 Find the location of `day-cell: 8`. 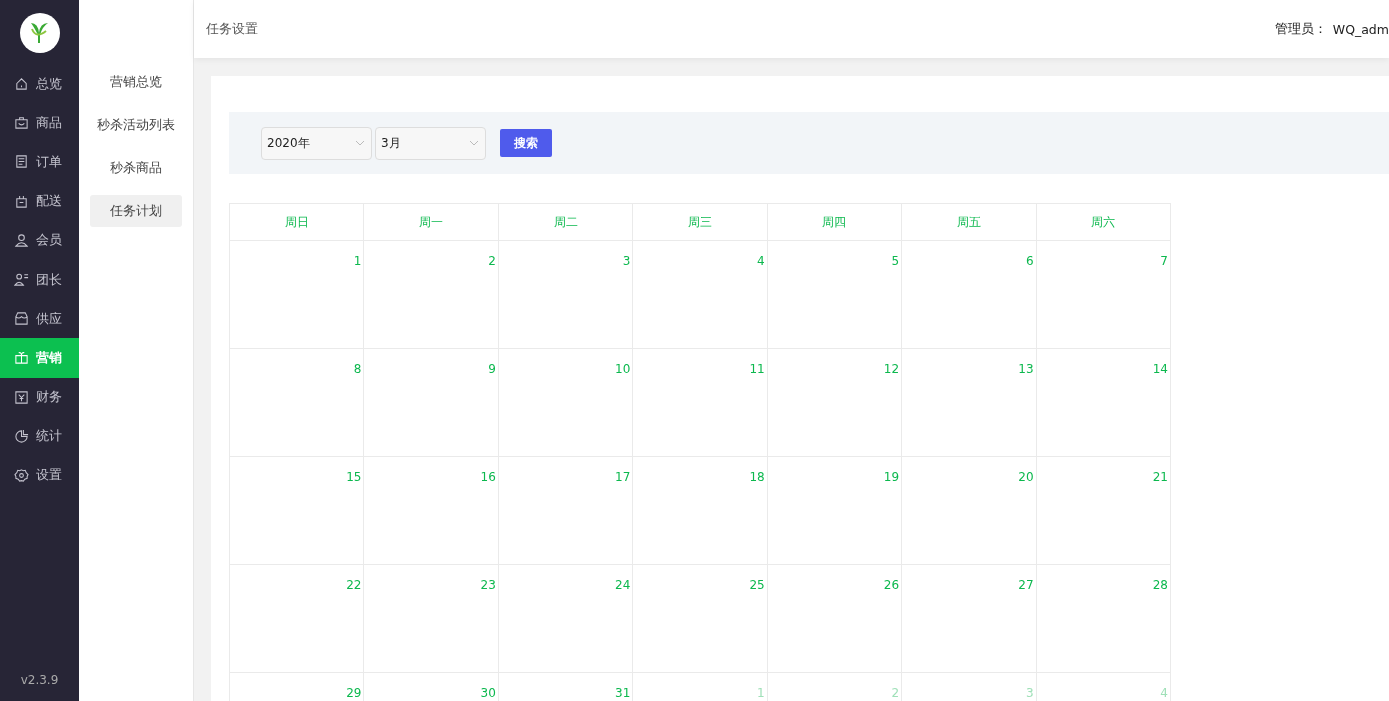

day-cell: 8 is located at coordinates (297, 403).